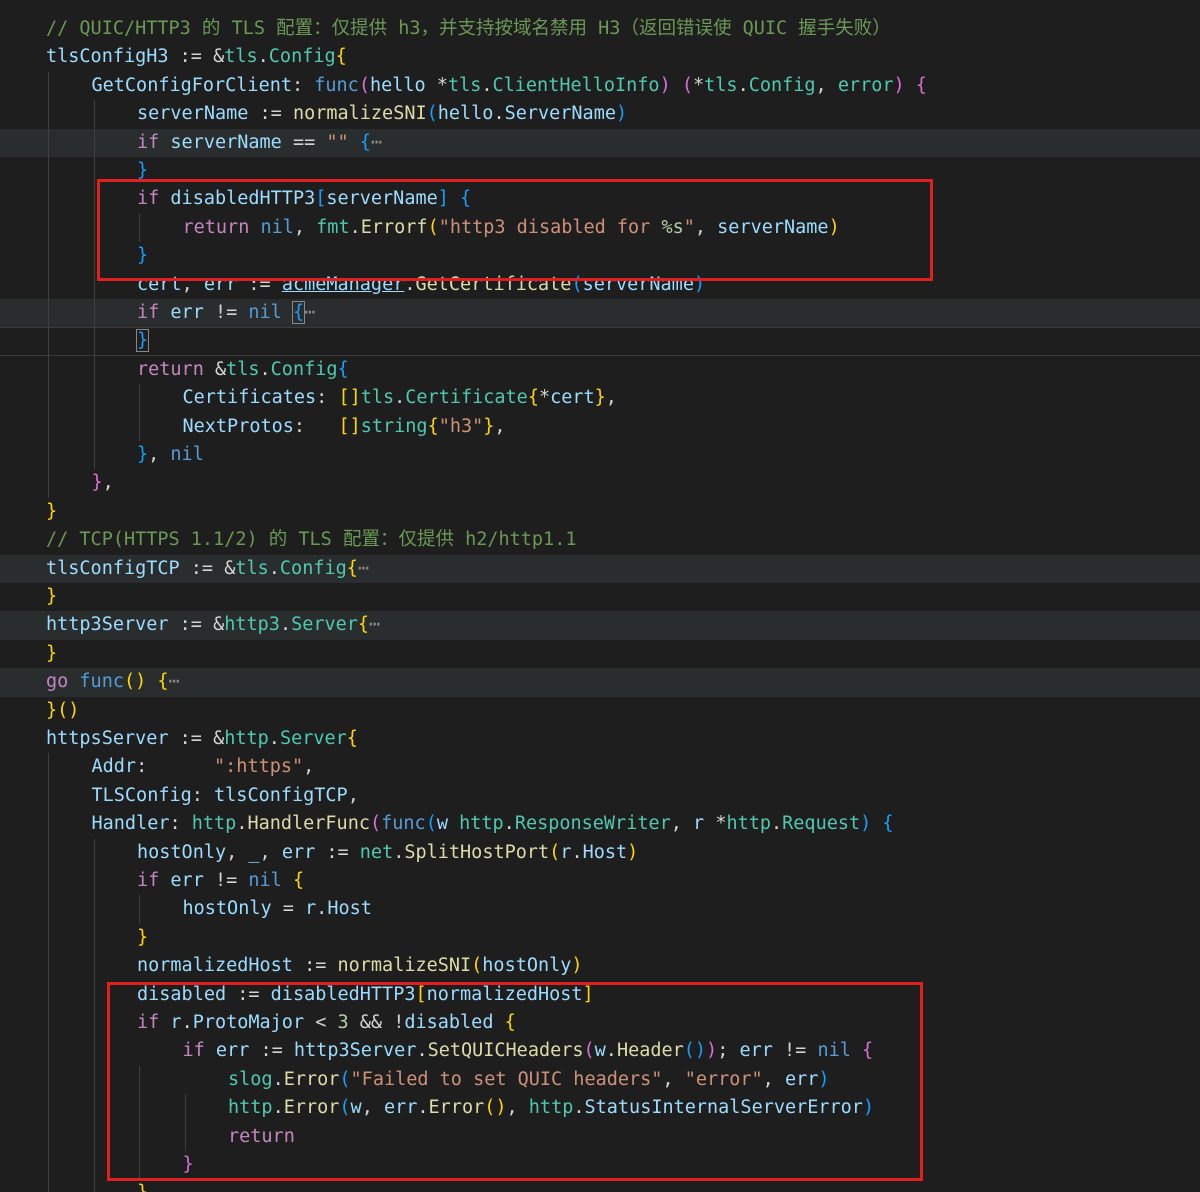 Image resolution: width=1200 pixels, height=1192 pixels. I want to click on code-line: NextProtos: []string{"h3"},, so click(600, 427).